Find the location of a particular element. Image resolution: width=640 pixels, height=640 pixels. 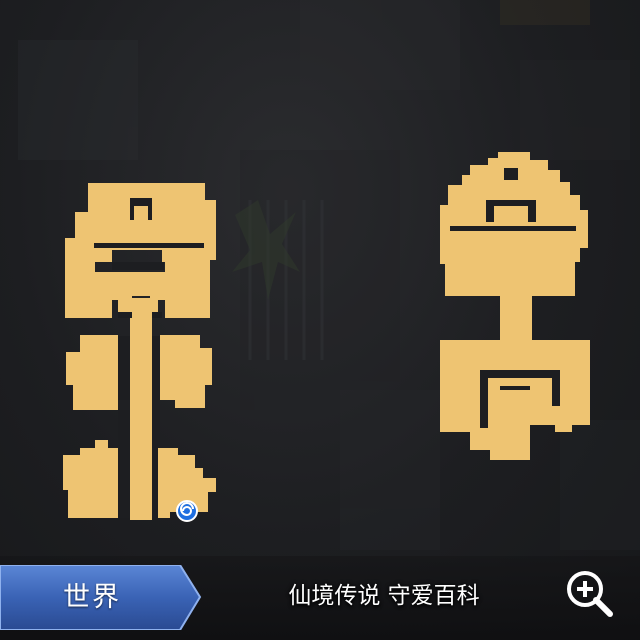

map-room-west-mid-left is located at coordinates (92, 372).